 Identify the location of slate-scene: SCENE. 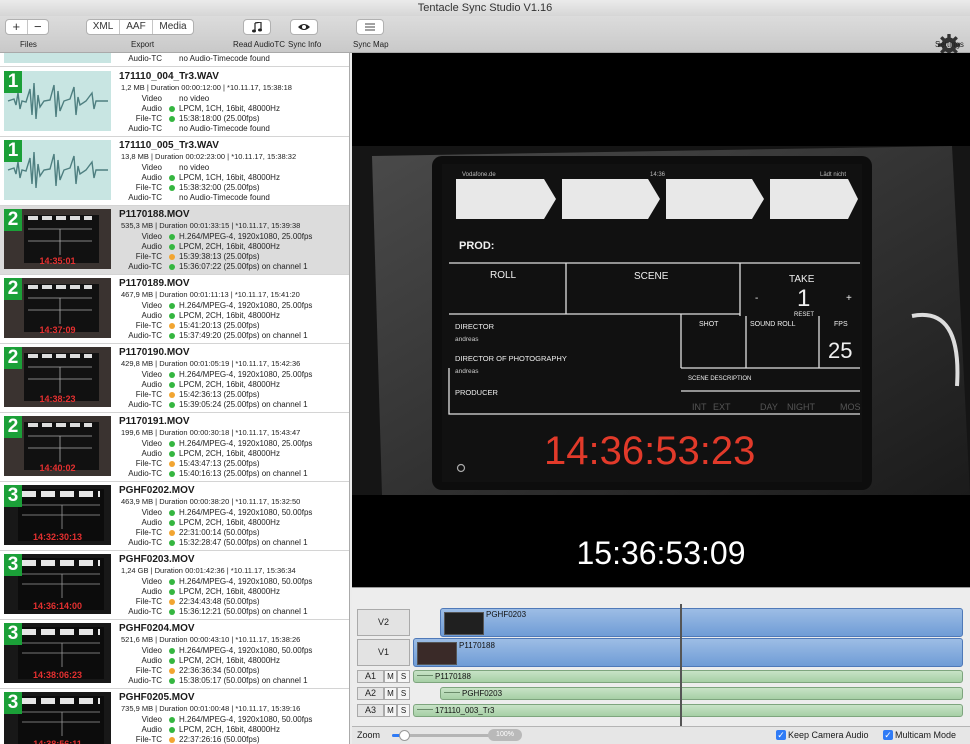
(651, 276).